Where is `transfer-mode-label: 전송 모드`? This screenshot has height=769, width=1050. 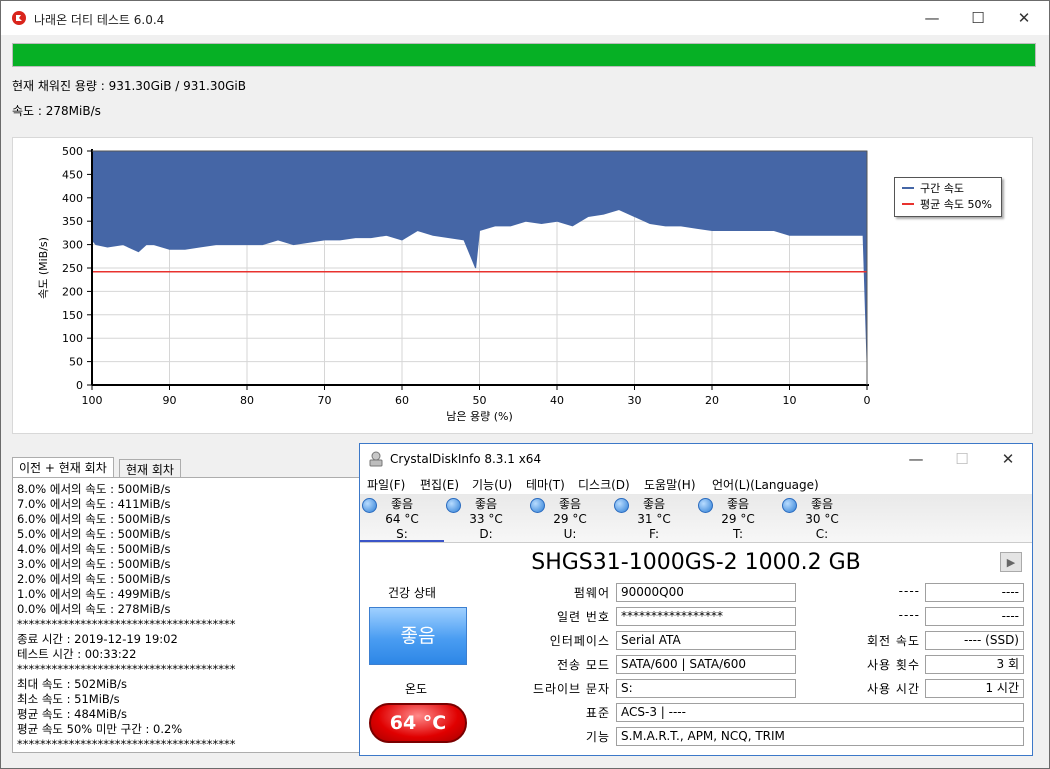 transfer-mode-label: 전송 모드 is located at coordinates (583, 665).